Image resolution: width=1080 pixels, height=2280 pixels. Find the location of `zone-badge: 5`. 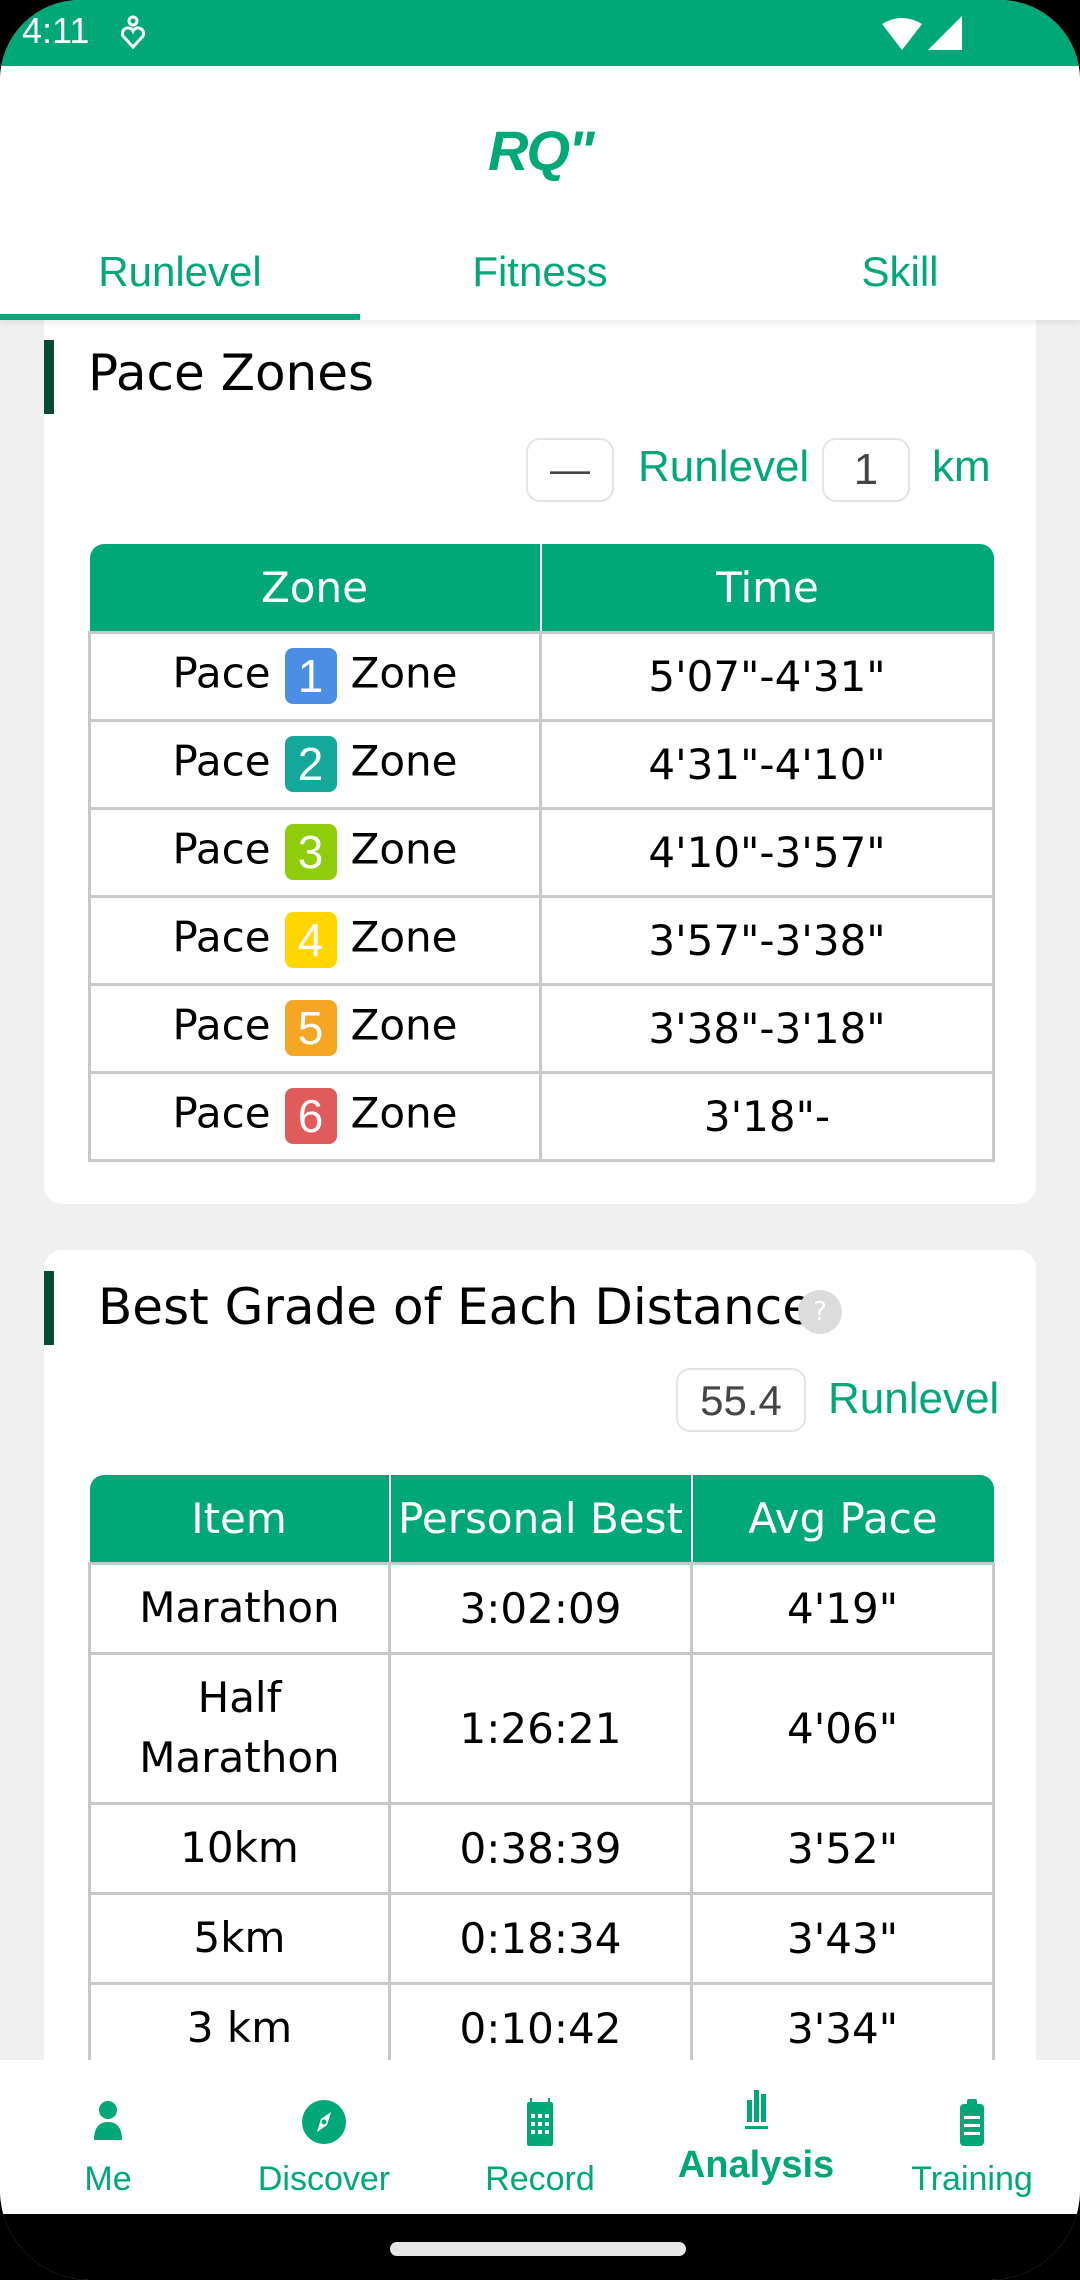

zone-badge: 5 is located at coordinates (310, 1028).